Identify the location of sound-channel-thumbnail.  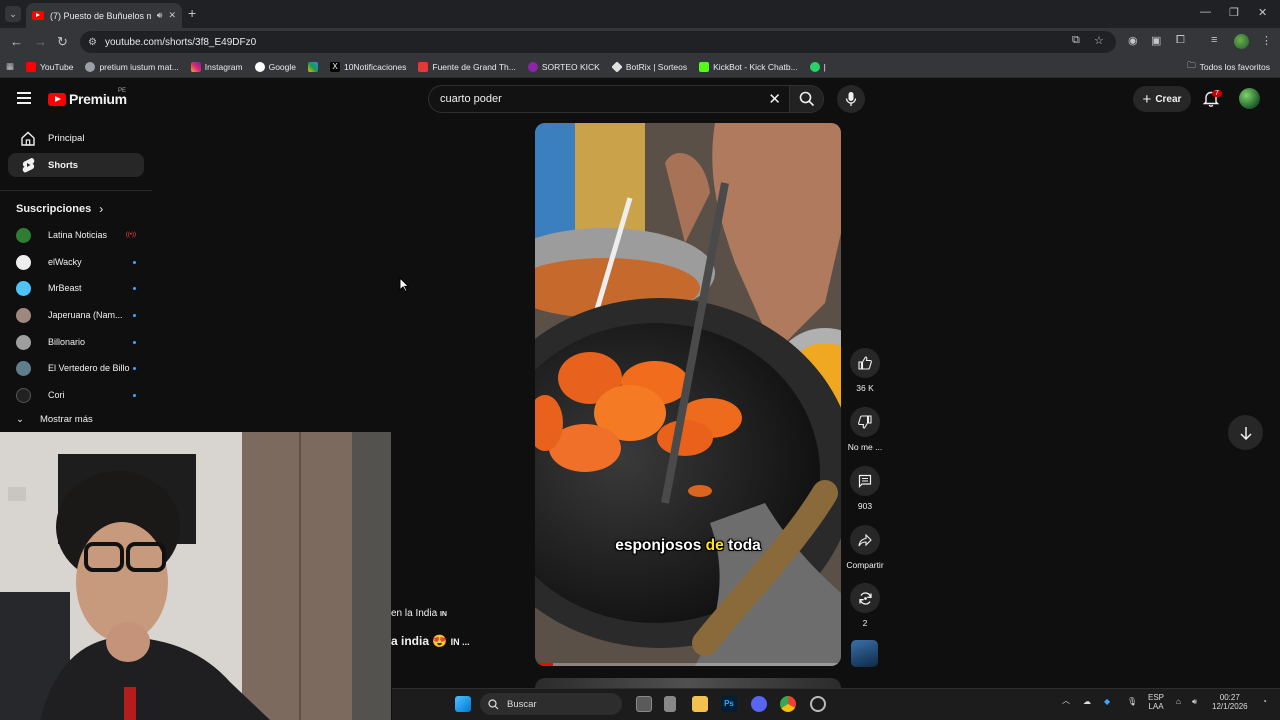
(864, 653).